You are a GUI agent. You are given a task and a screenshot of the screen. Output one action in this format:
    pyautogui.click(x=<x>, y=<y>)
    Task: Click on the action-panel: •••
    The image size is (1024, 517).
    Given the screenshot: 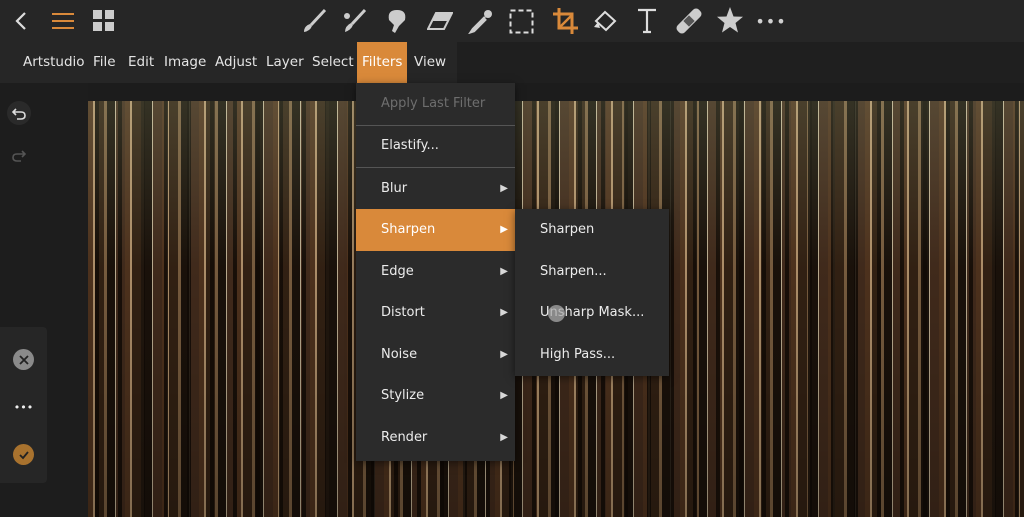 What is the action you would take?
    pyautogui.click(x=23, y=405)
    